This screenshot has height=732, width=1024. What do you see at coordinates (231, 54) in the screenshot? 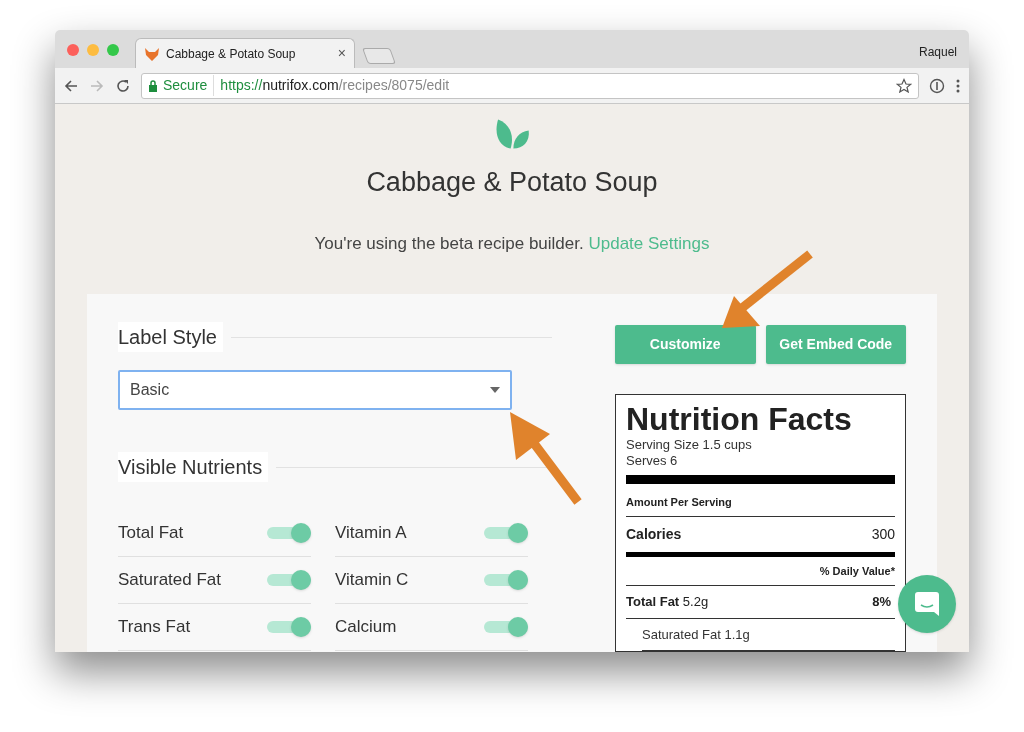
I see `tab-title: Cabbage & Potato Soup` at bounding box center [231, 54].